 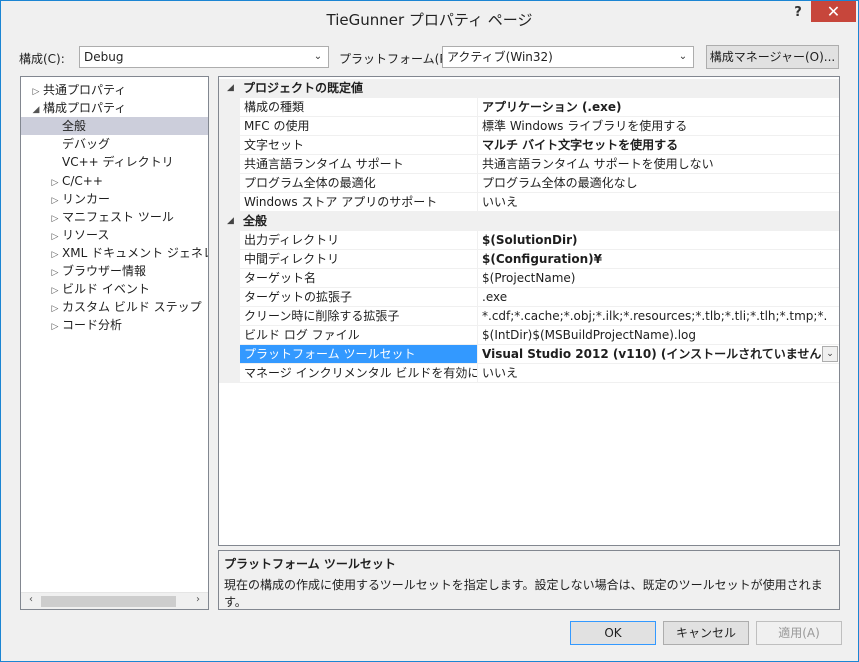 What do you see at coordinates (114, 126) in the screenshot?
I see `tree-item: 全般` at bounding box center [114, 126].